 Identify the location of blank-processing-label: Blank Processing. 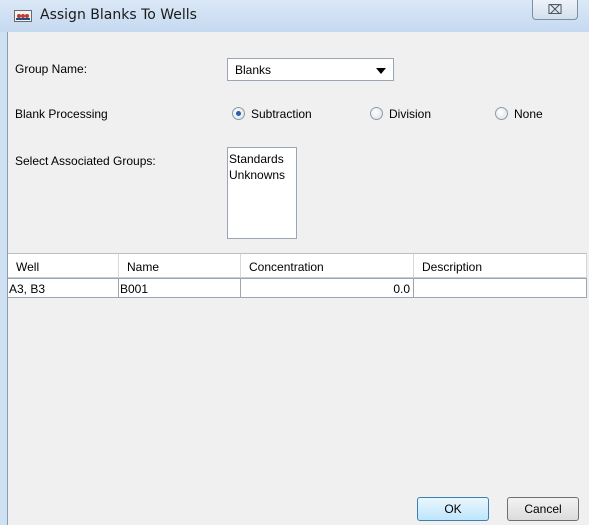
(61, 114).